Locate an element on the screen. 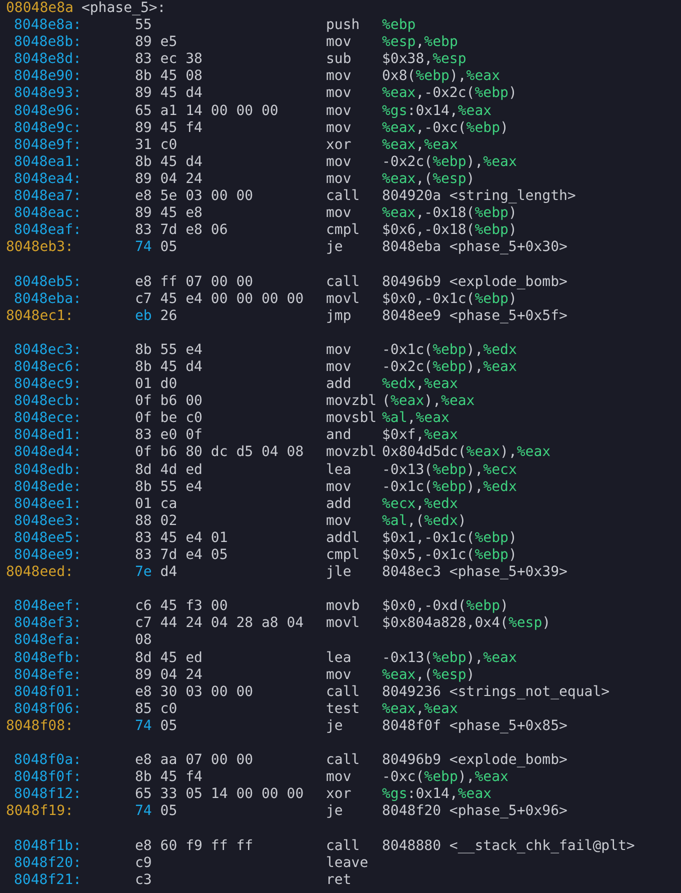 Image resolution: width=681 pixels, height=893 pixels. address: 8048ee1: is located at coordinates (47, 504).